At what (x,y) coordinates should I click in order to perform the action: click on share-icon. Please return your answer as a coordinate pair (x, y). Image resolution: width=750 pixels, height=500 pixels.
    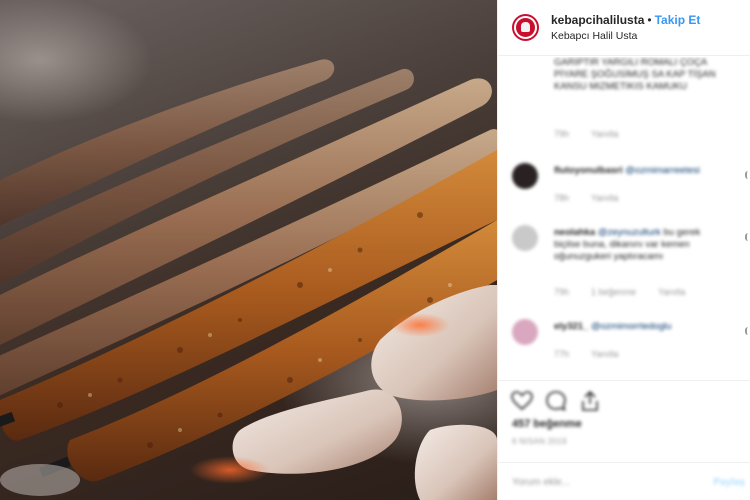
    Looking at the image, I should click on (590, 401).